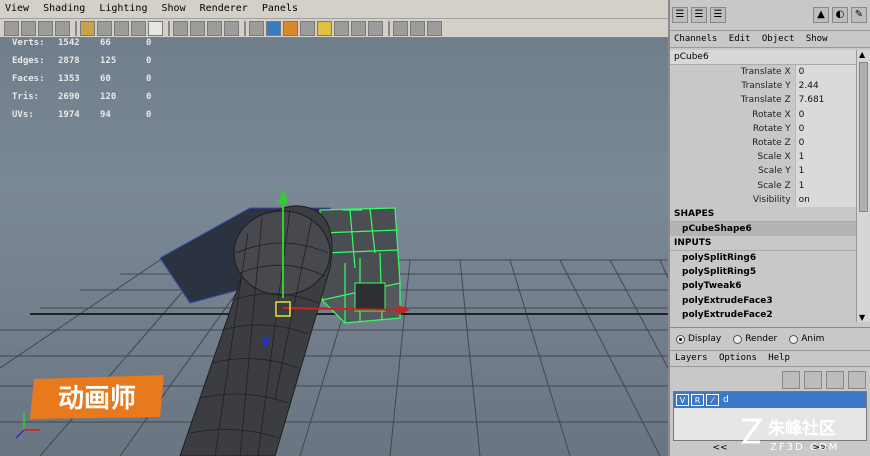  Describe the element at coordinates (197, 28) in the screenshot. I see `smooth-shade-icon` at that location.